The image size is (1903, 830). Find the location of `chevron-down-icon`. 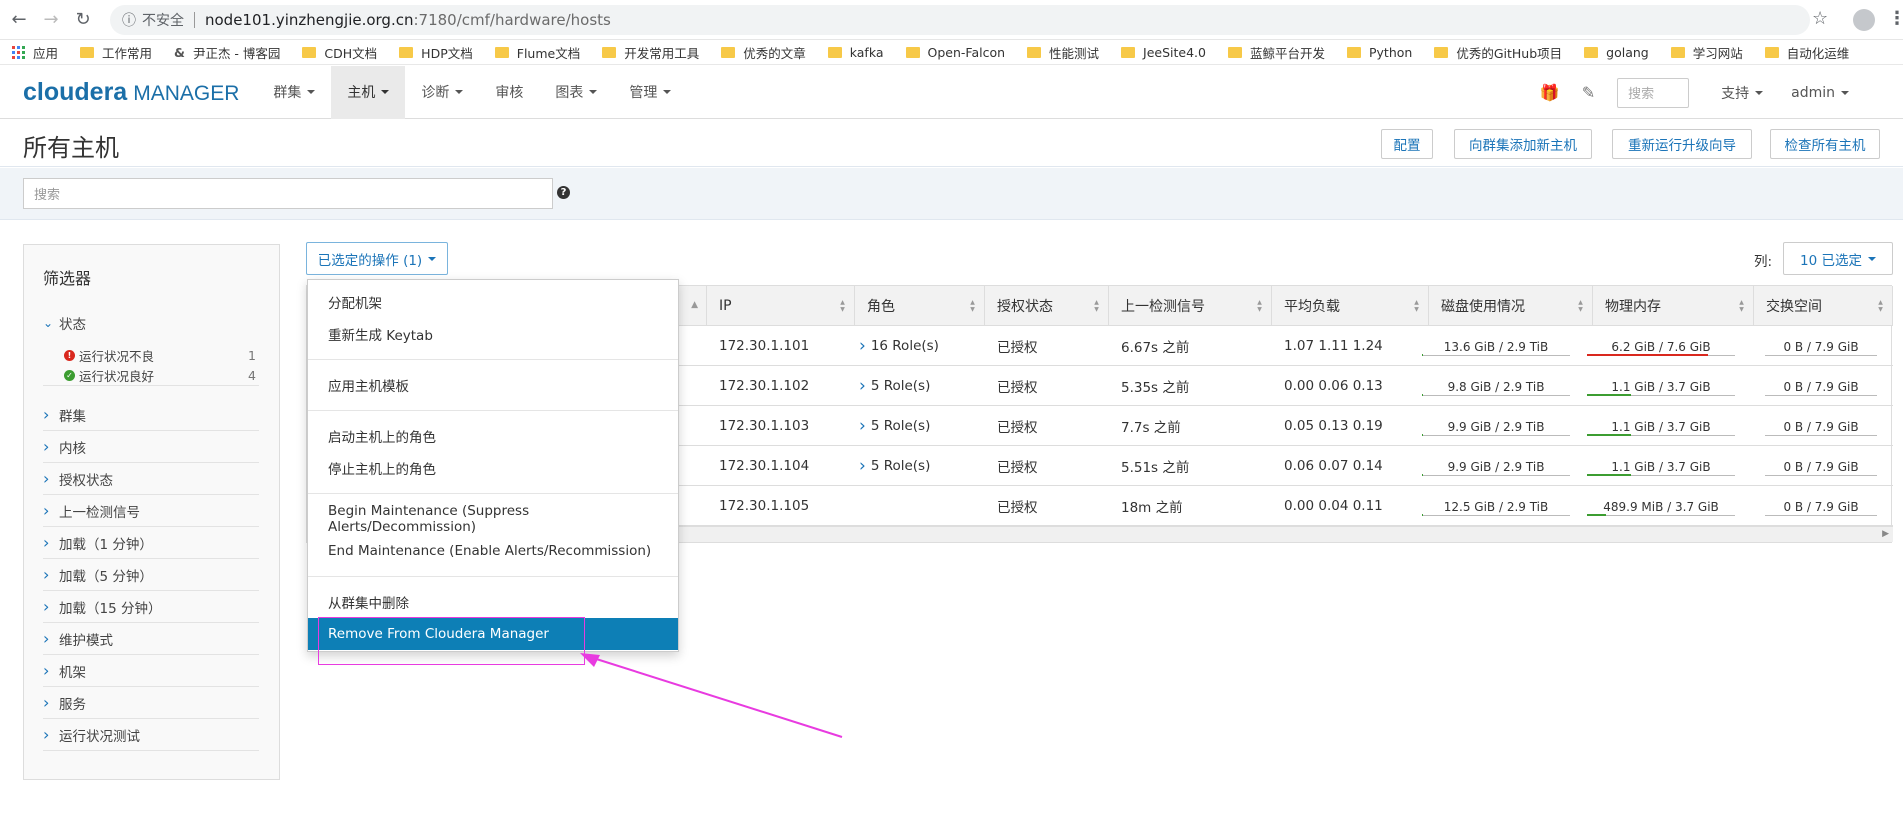

chevron-down-icon is located at coordinates (593, 92).